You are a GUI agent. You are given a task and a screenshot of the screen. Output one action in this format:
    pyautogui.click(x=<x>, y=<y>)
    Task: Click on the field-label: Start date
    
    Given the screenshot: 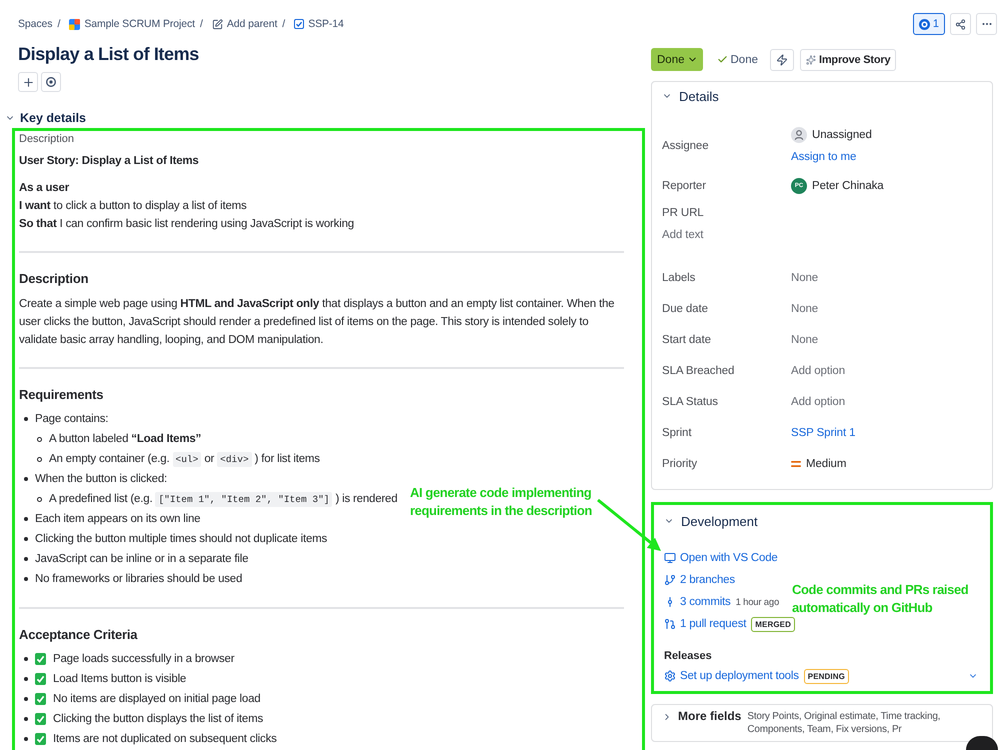 What is the action you would take?
    pyautogui.click(x=686, y=340)
    